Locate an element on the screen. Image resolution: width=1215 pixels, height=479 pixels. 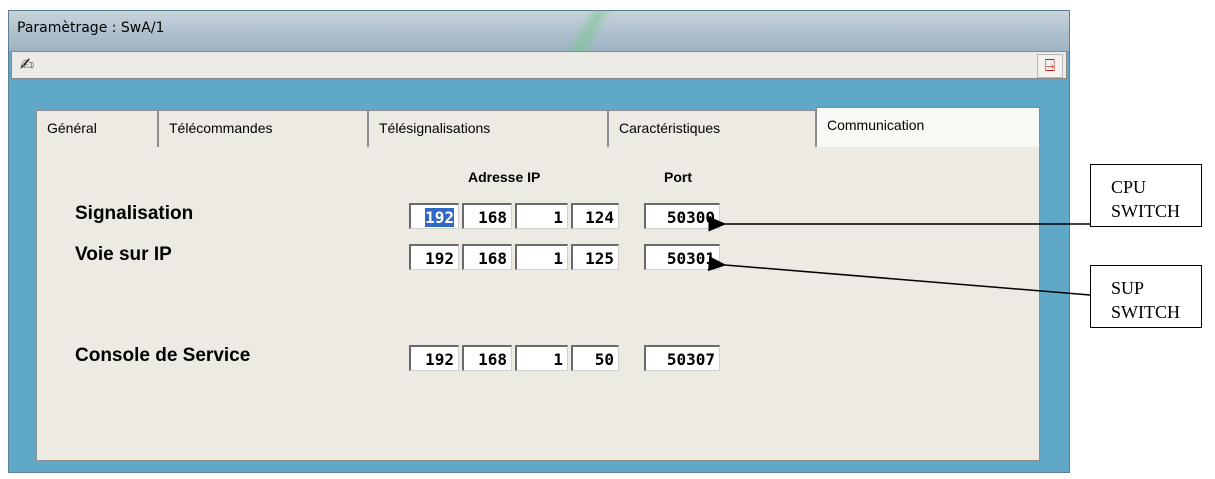
sup-switch-callout: SUP SWITCH is located at coordinates (1146, 296).